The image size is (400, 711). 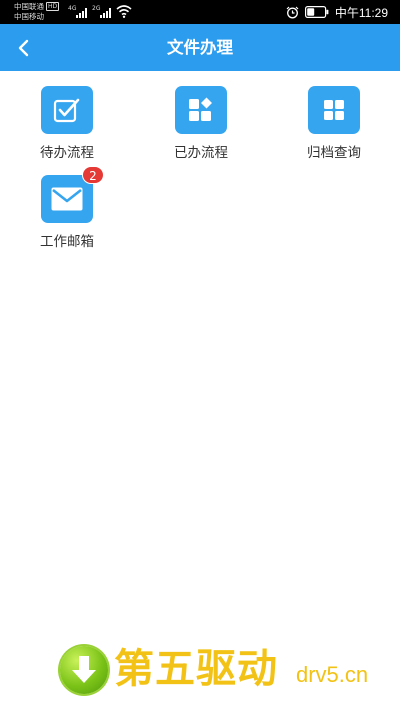 I want to click on app-bar: 文件办理, so click(x=200, y=47).